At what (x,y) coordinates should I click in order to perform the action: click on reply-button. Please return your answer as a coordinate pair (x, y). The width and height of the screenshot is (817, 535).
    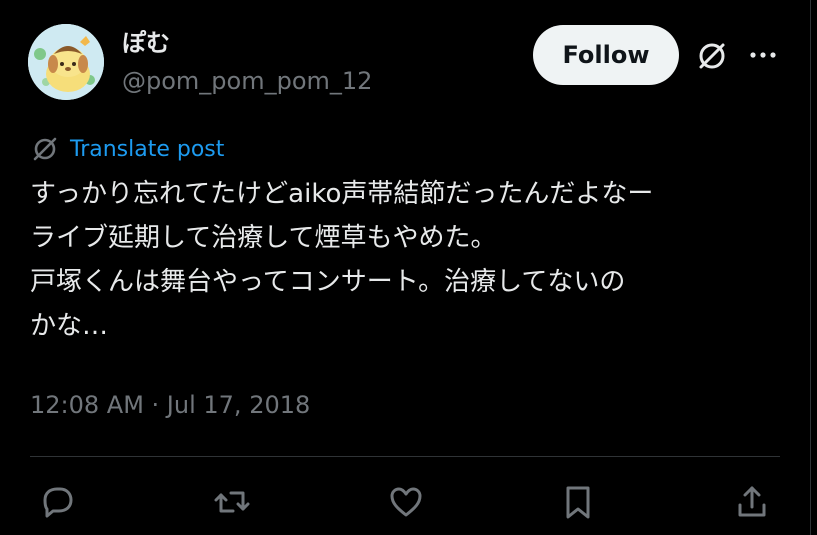
    Looking at the image, I should click on (58, 502).